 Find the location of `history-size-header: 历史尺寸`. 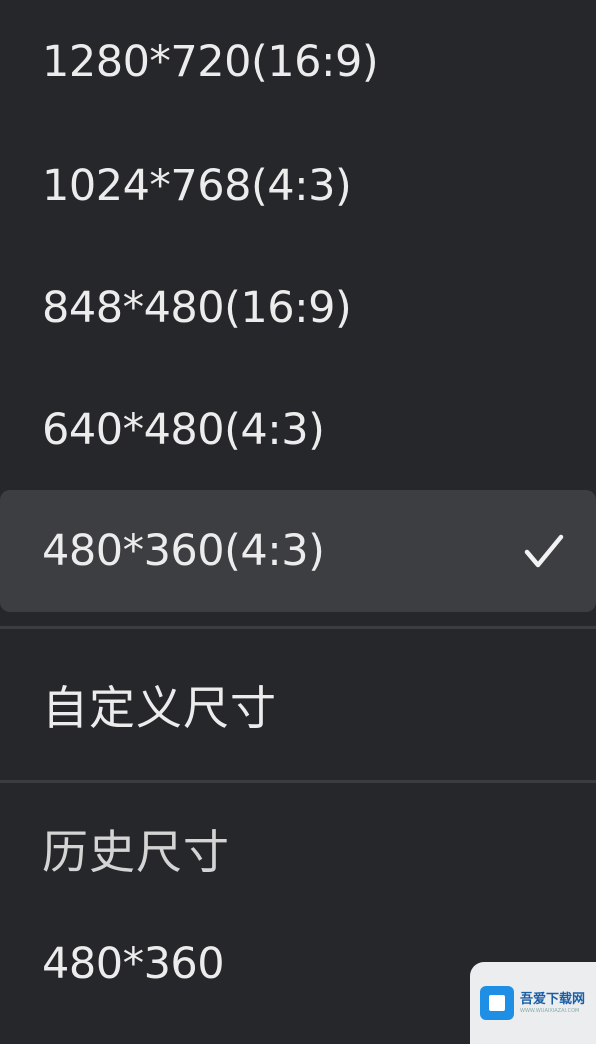

history-size-header: 历史尺寸 is located at coordinates (298, 849).